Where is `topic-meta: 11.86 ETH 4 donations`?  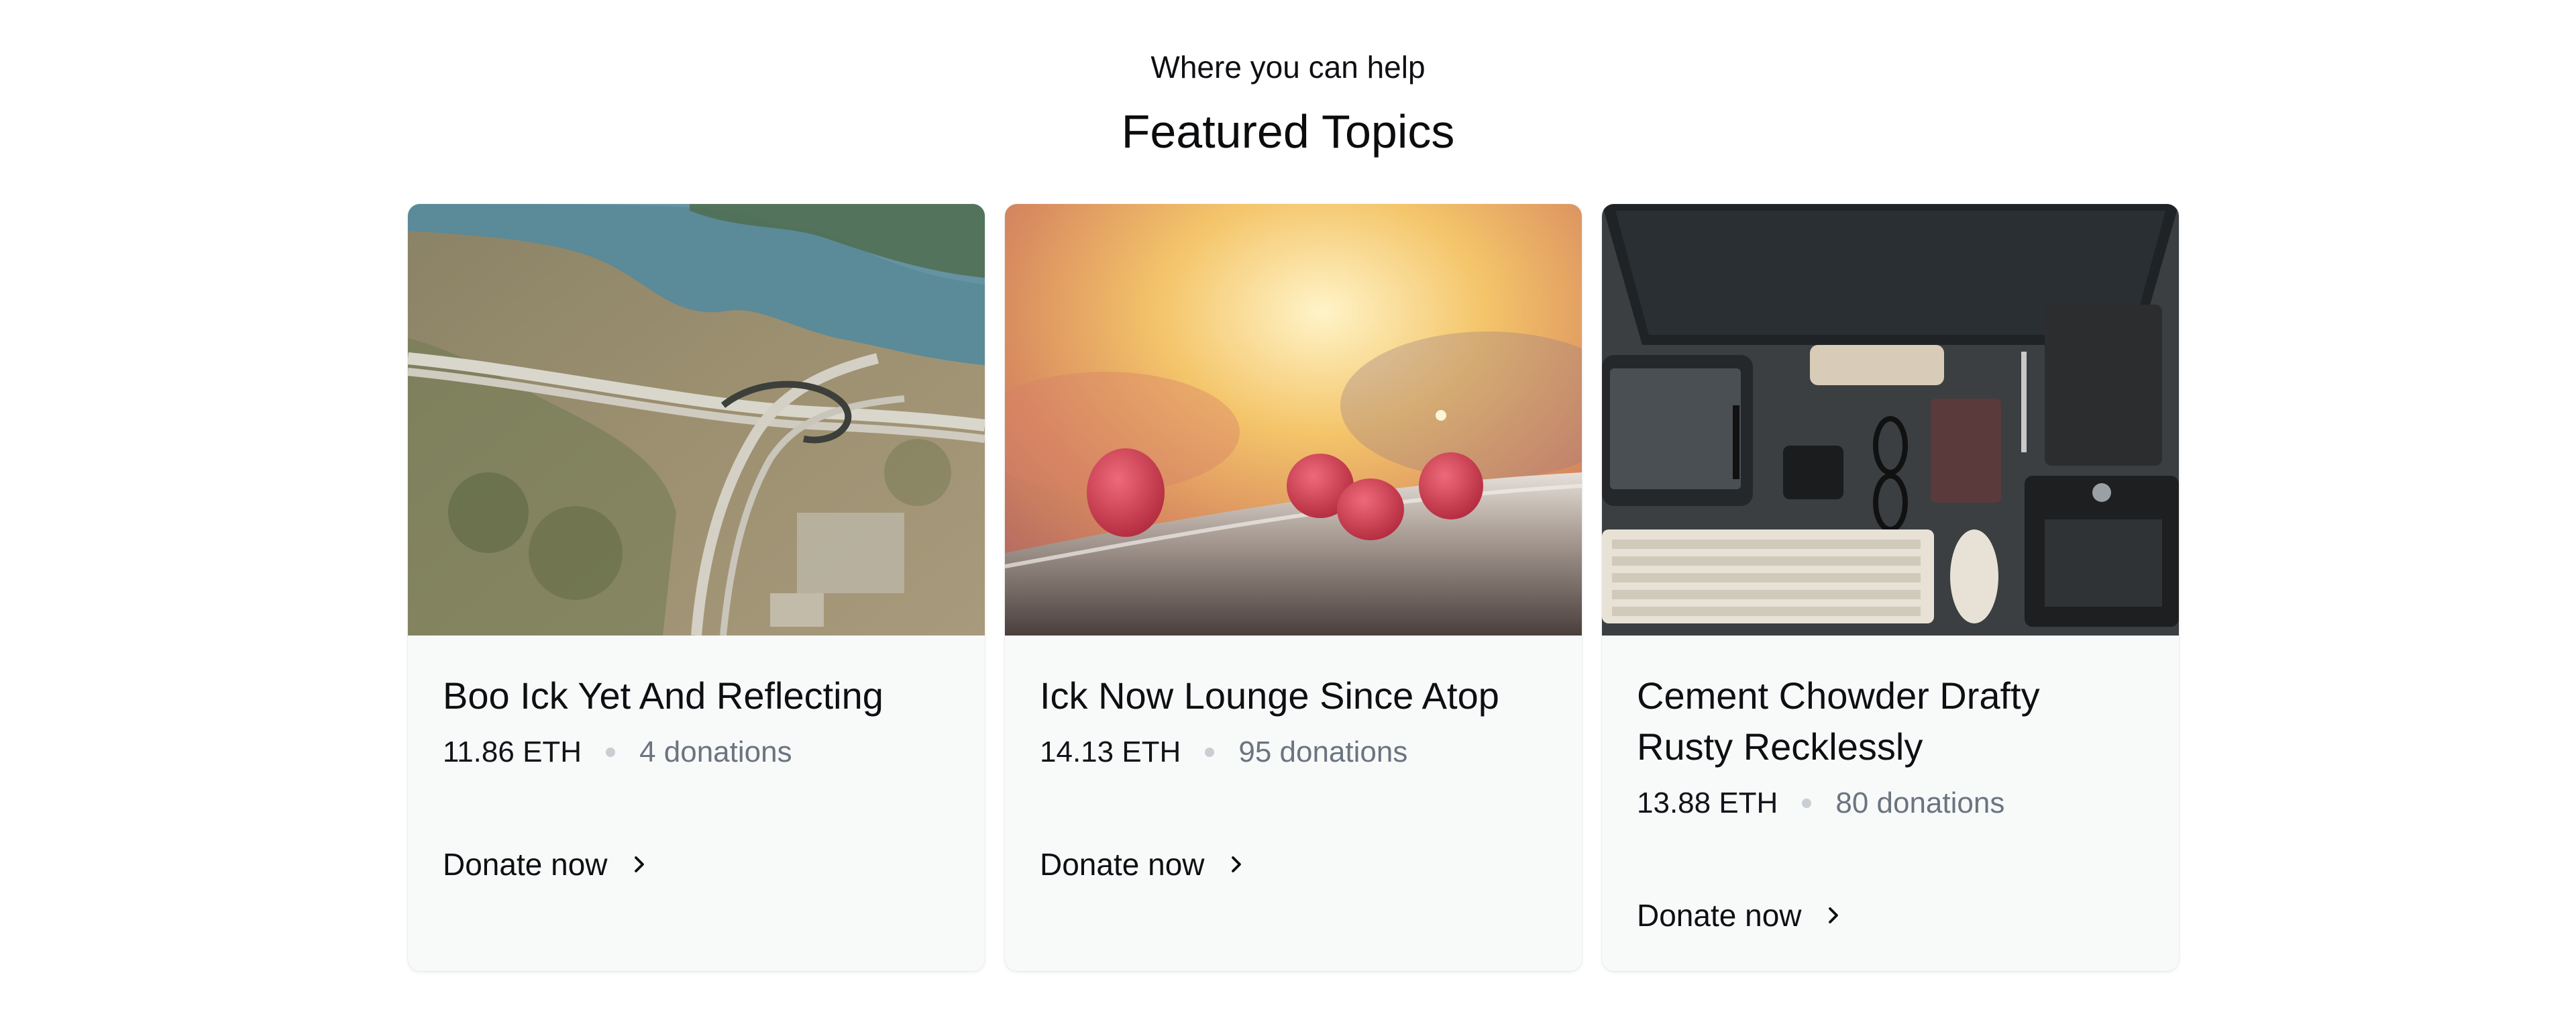 topic-meta: 11.86 ETH 4 donations is located at coordinates (696, 752).